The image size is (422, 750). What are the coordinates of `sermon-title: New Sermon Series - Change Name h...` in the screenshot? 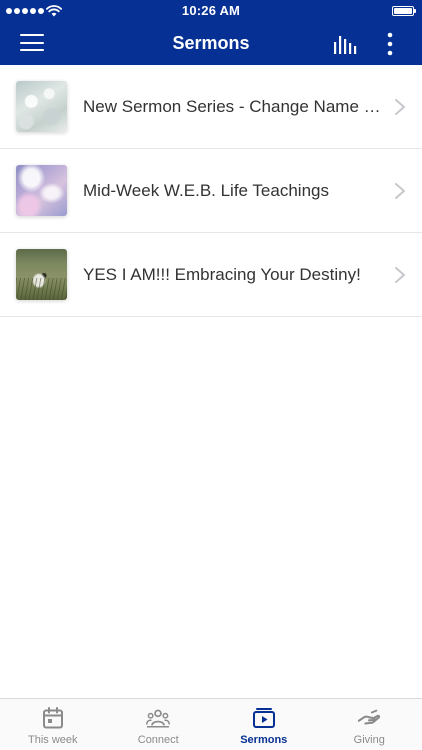 It's located at (233, 106).